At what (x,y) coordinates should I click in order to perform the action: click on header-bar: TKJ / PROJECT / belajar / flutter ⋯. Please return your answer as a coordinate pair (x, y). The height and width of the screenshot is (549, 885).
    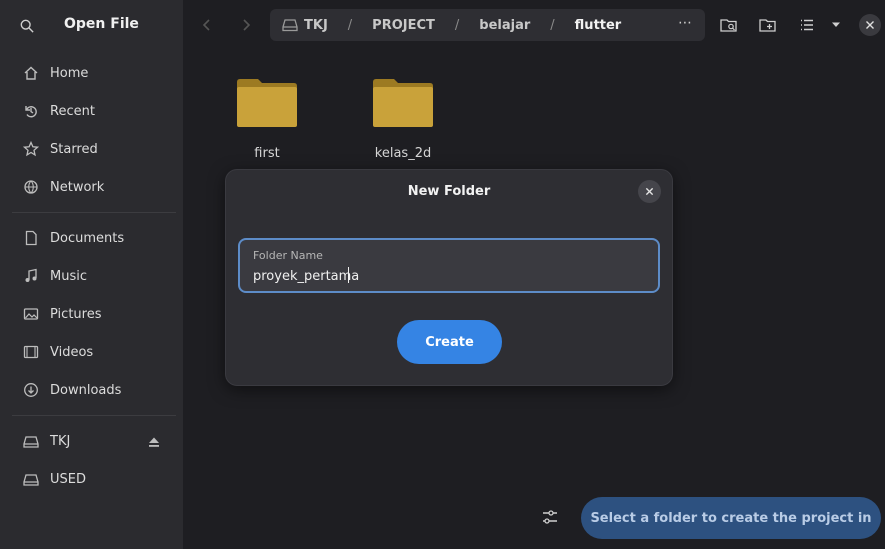
    Looking at the image, I should click on (534, 25).